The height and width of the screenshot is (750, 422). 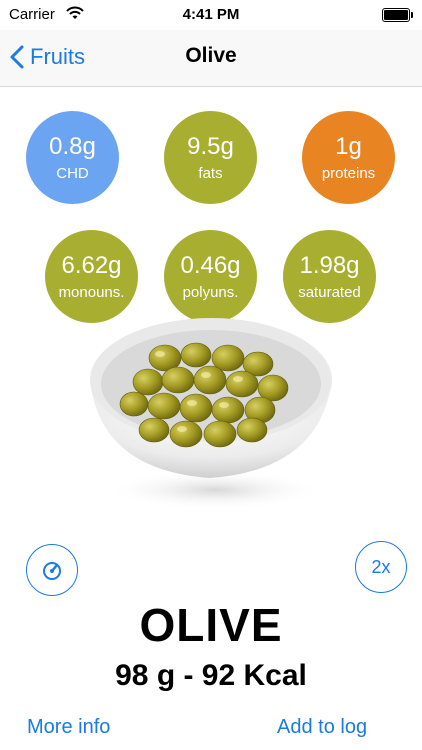 What do you see at coordinates (91, 292) in the screenshot?
I see `nutrient-label: monouns.` at bounding box center [91, 292].